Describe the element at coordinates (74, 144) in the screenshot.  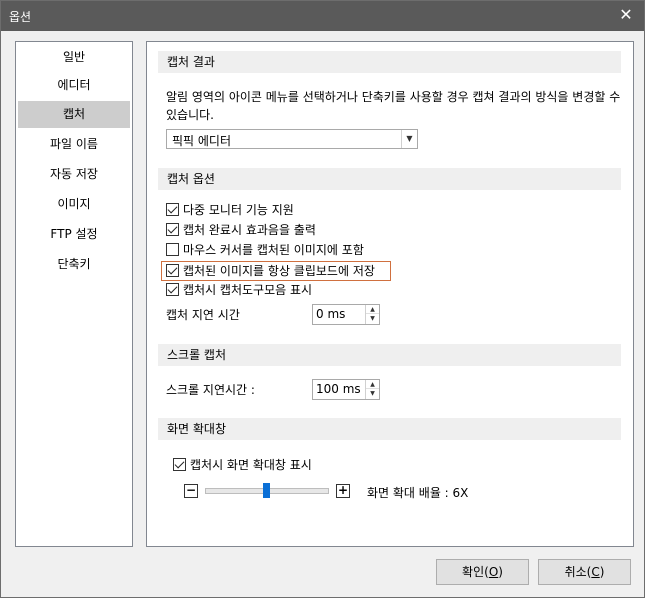
I see `sidebar-item-filename: 파일 이름` at that location.